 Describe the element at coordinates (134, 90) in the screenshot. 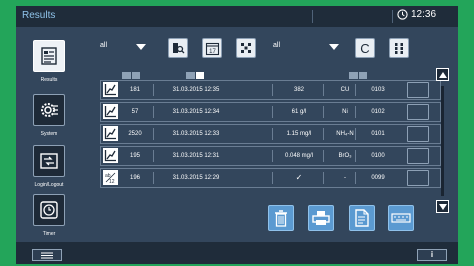

I see `row-number: 181` at that location.